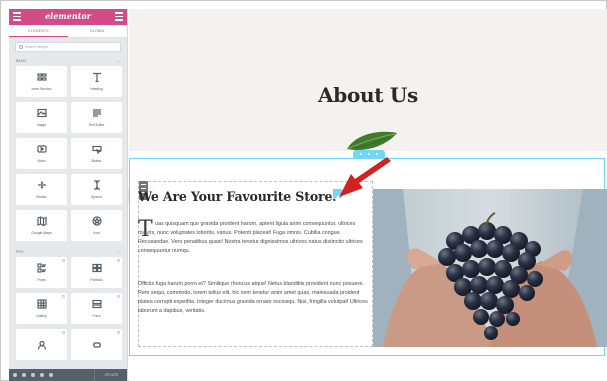 Image resolution: width=607 pixels, height=381 pixels. I want to click on widget-button: Button, so click(96, 153).